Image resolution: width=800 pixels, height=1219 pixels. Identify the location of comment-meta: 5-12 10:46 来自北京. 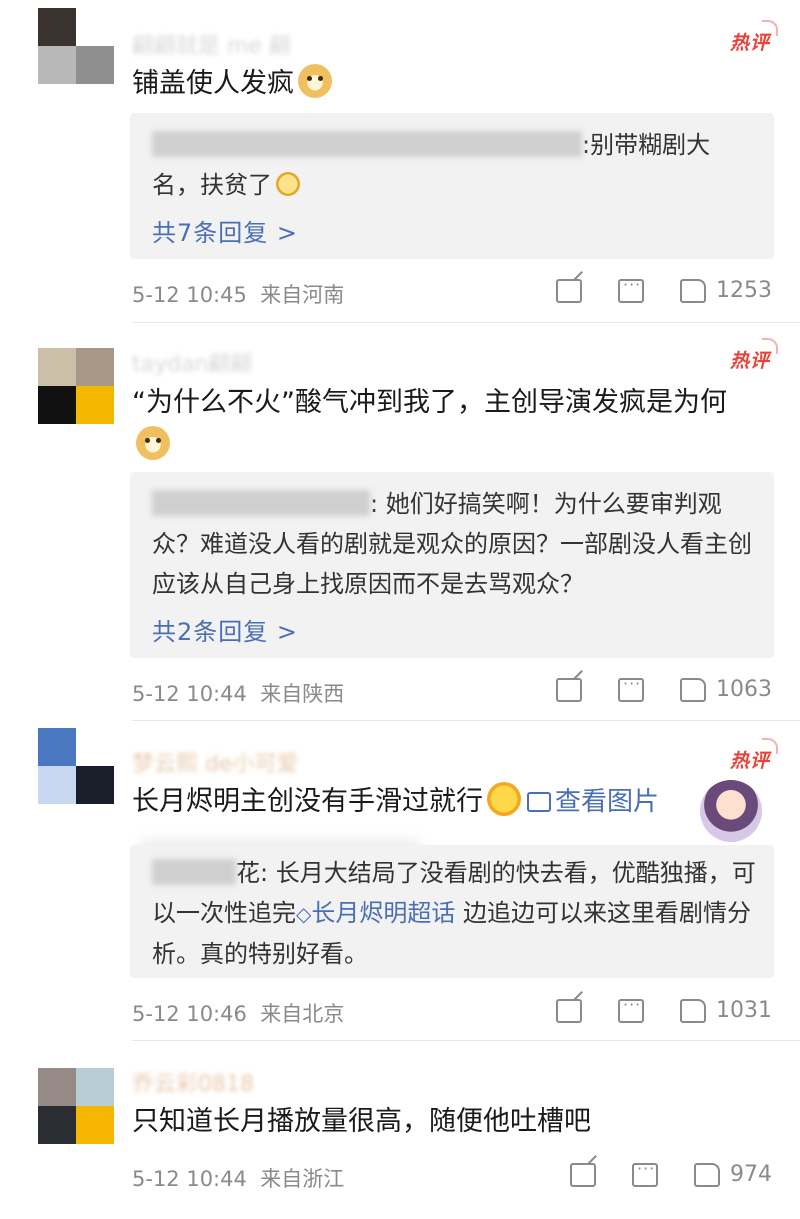
(238, 1013).